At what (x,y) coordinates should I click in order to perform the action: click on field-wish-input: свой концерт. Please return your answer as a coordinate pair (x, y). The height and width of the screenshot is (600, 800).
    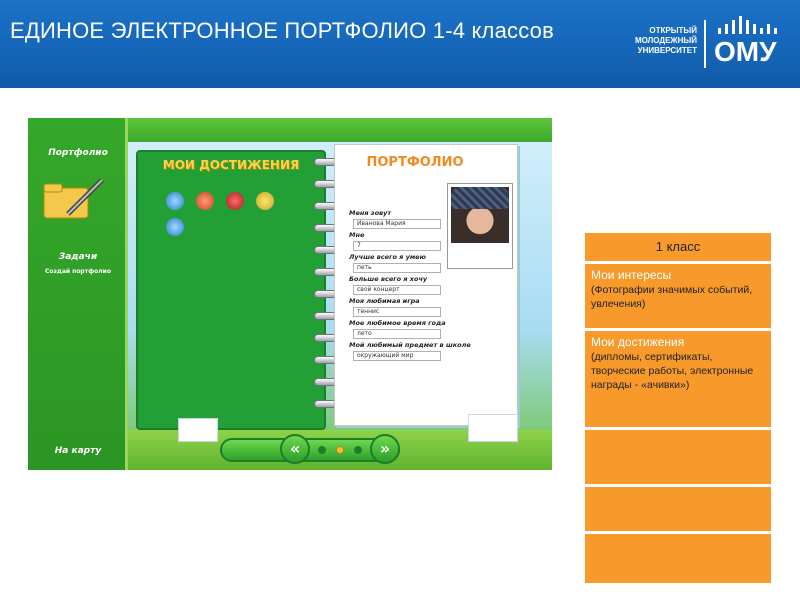
    Looking at the image, I should click on (397, 290).